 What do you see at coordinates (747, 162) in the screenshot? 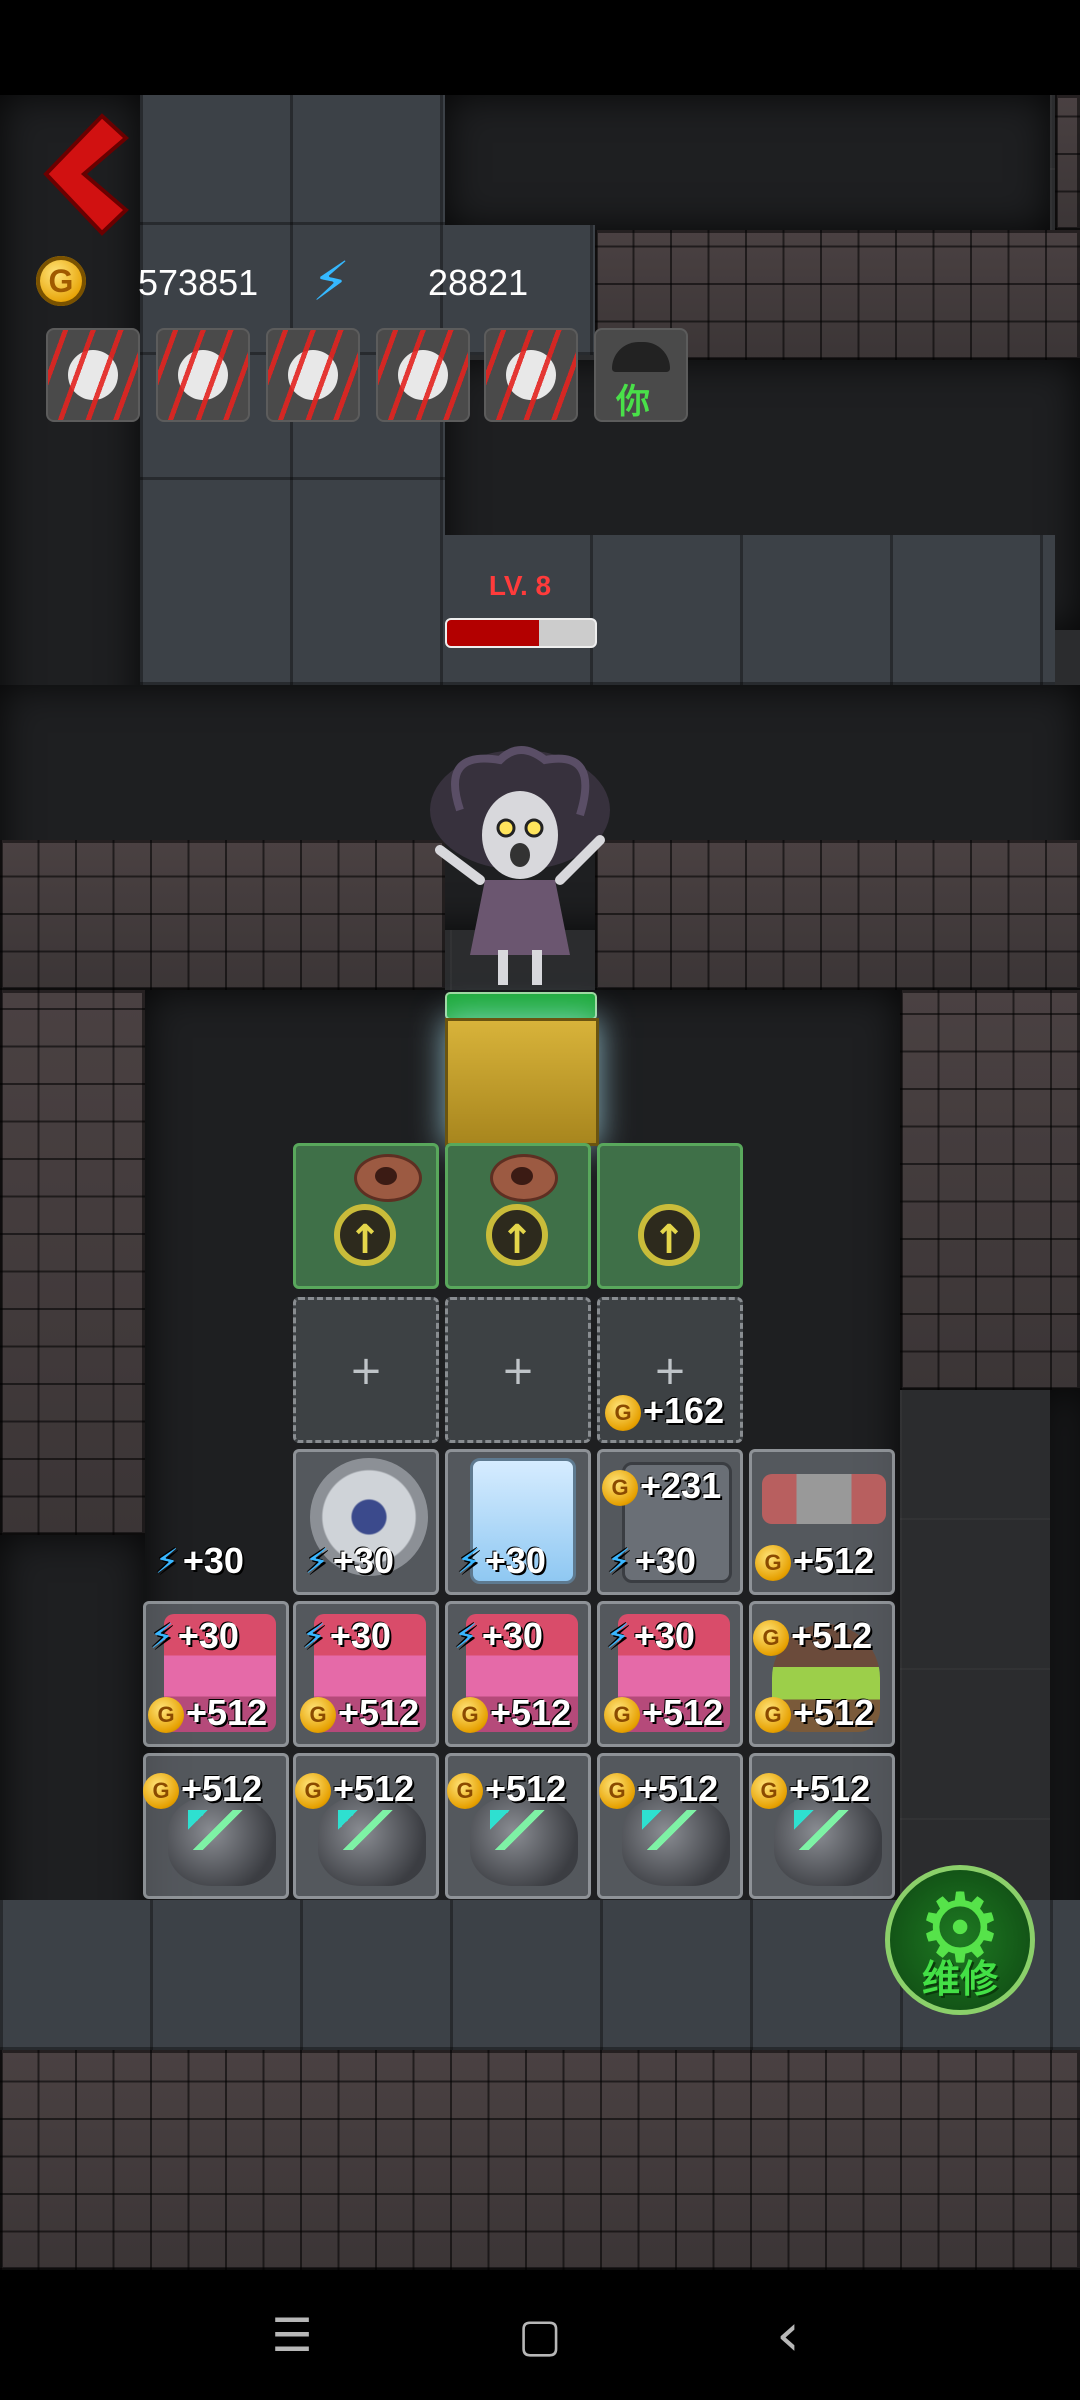
I see `room-top-right` at bounding box center [747, 162].